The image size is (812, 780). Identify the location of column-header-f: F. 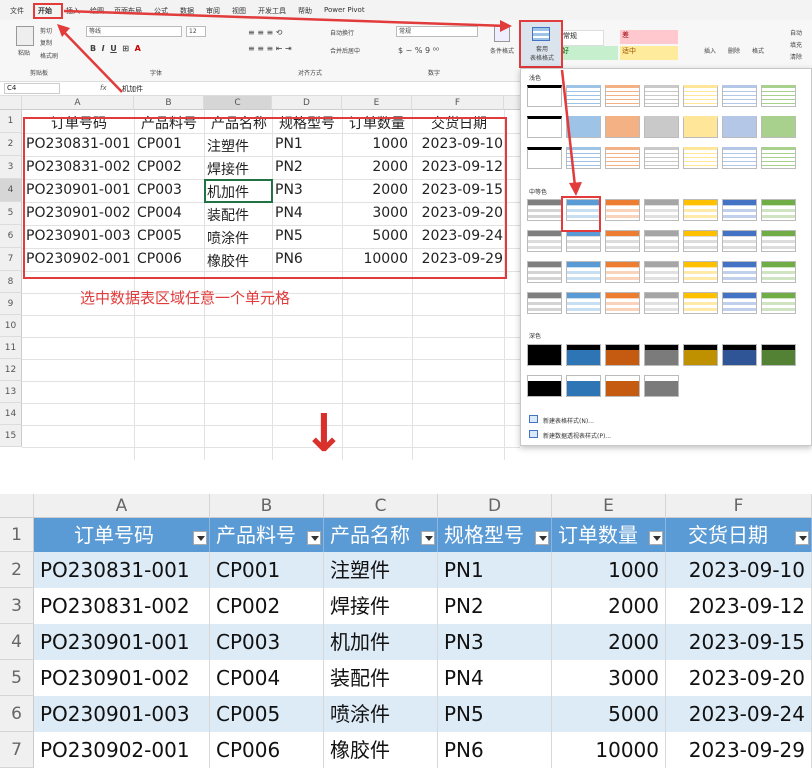
(458, 103).